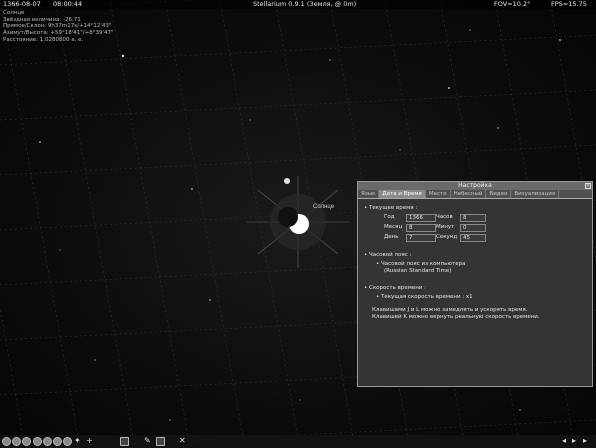 The height and width of the screenshot is (448, 596). Describe the element at coordinates (160, 441) in the screenshot. I see `help-icon` at that location.